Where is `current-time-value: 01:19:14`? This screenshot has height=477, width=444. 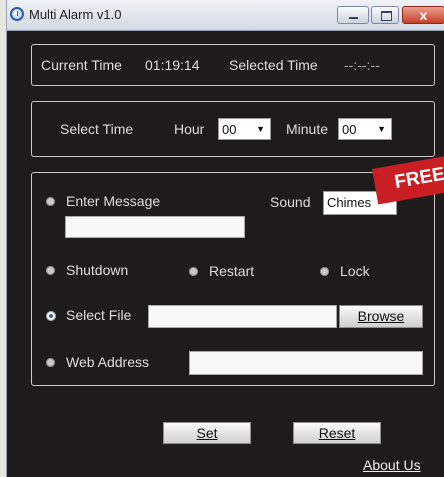
current-time-value: 01:19:14 is located at coordinates (172, 65).